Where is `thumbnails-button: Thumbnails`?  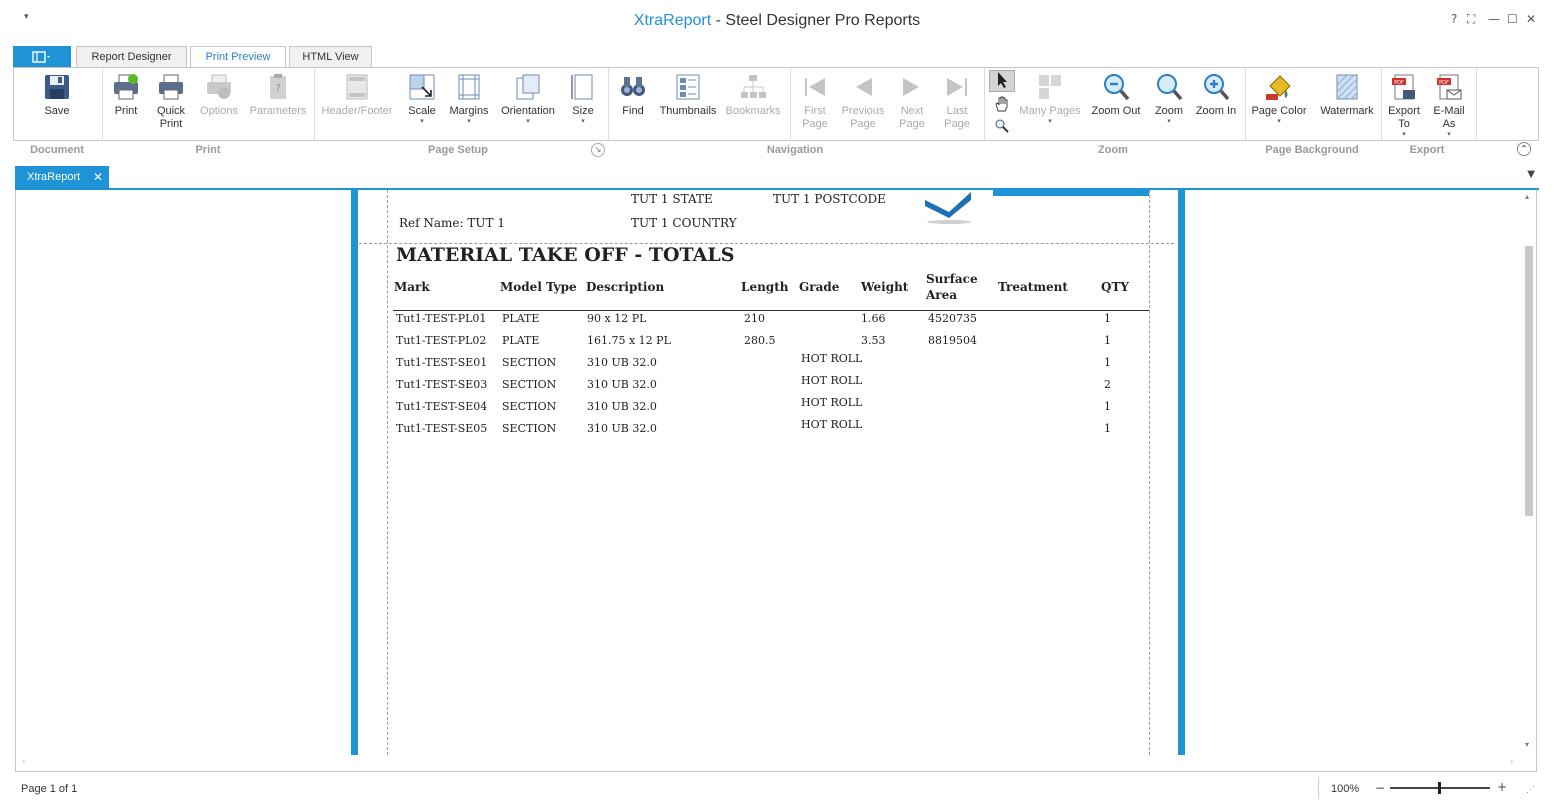 thumbnails-button: Thumbnails is located at coordinates (688, 95).